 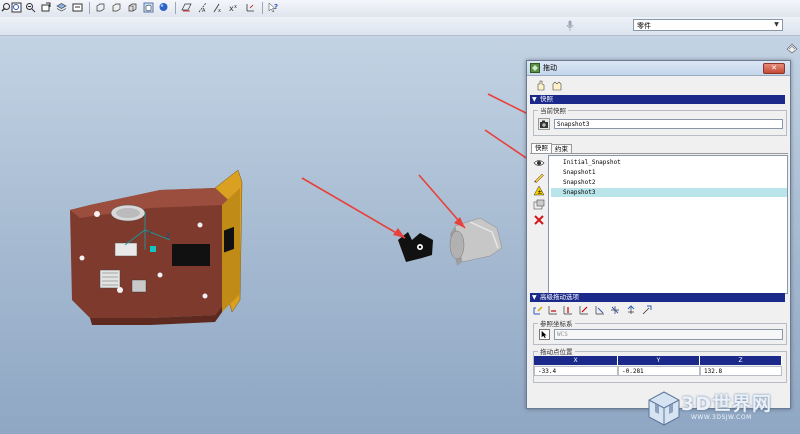 I want to click on model-tree-toggle-icon, so click(x=792, y=48).